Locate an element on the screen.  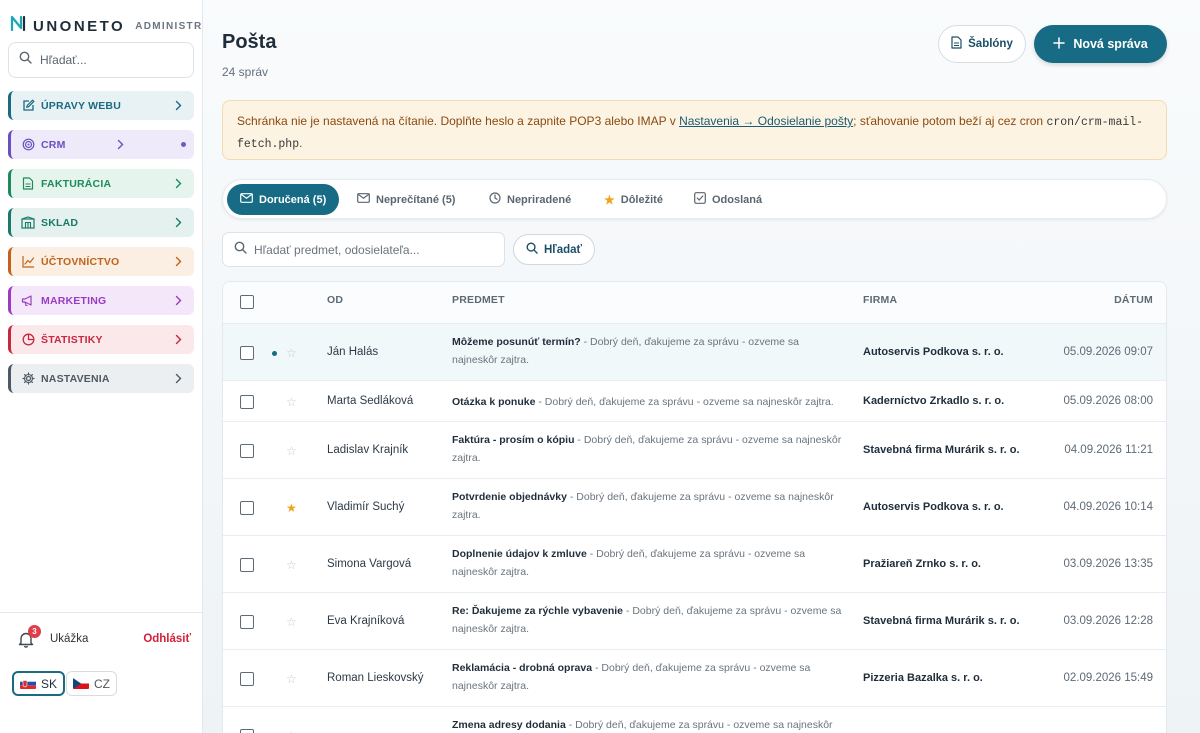
sidebar-search-input is located at coordinates (110, 60).